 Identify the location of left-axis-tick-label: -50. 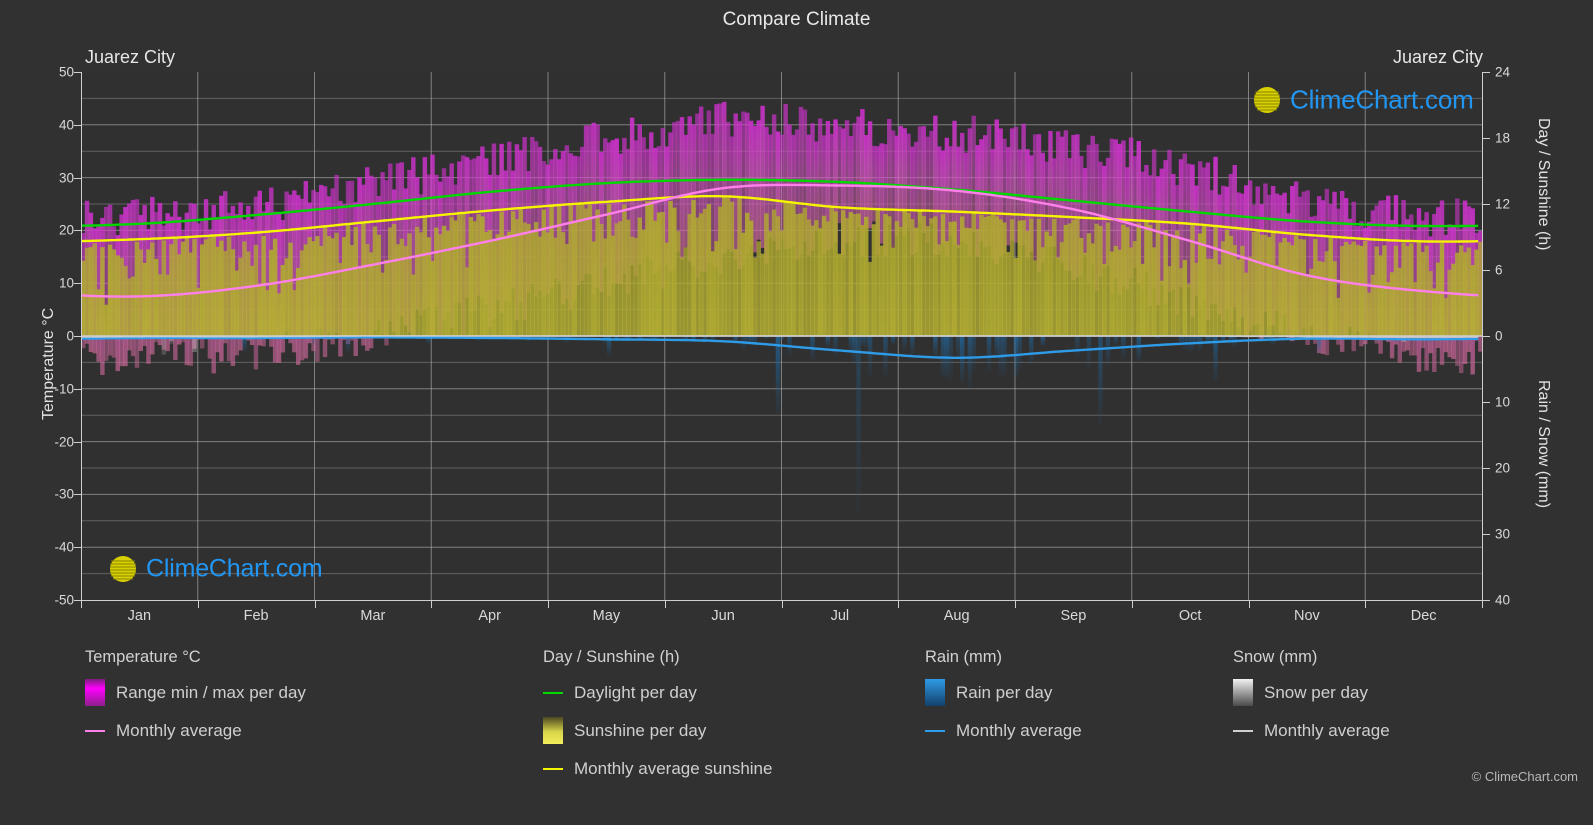
(64, 600).